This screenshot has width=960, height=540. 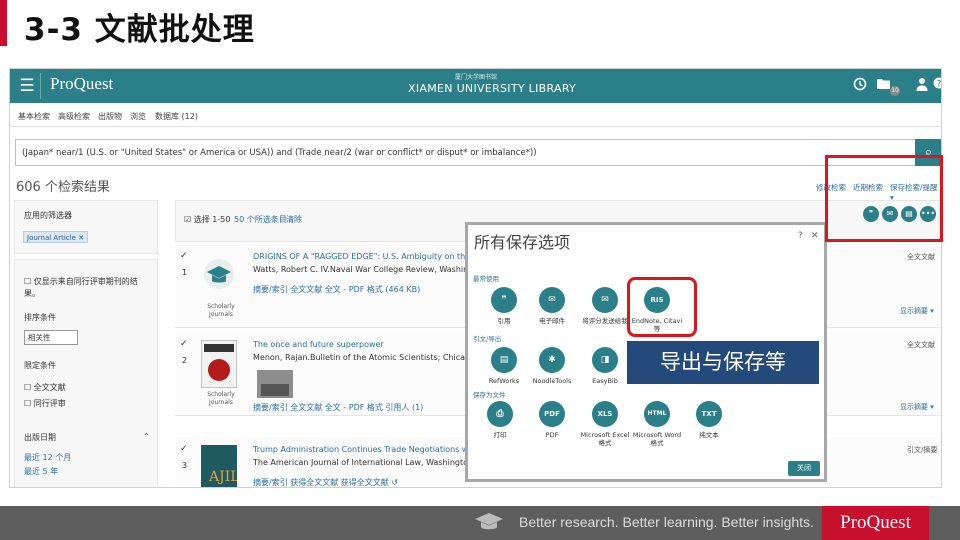 I want to click on svg-text: AJIL, so click(x=222, y=477).